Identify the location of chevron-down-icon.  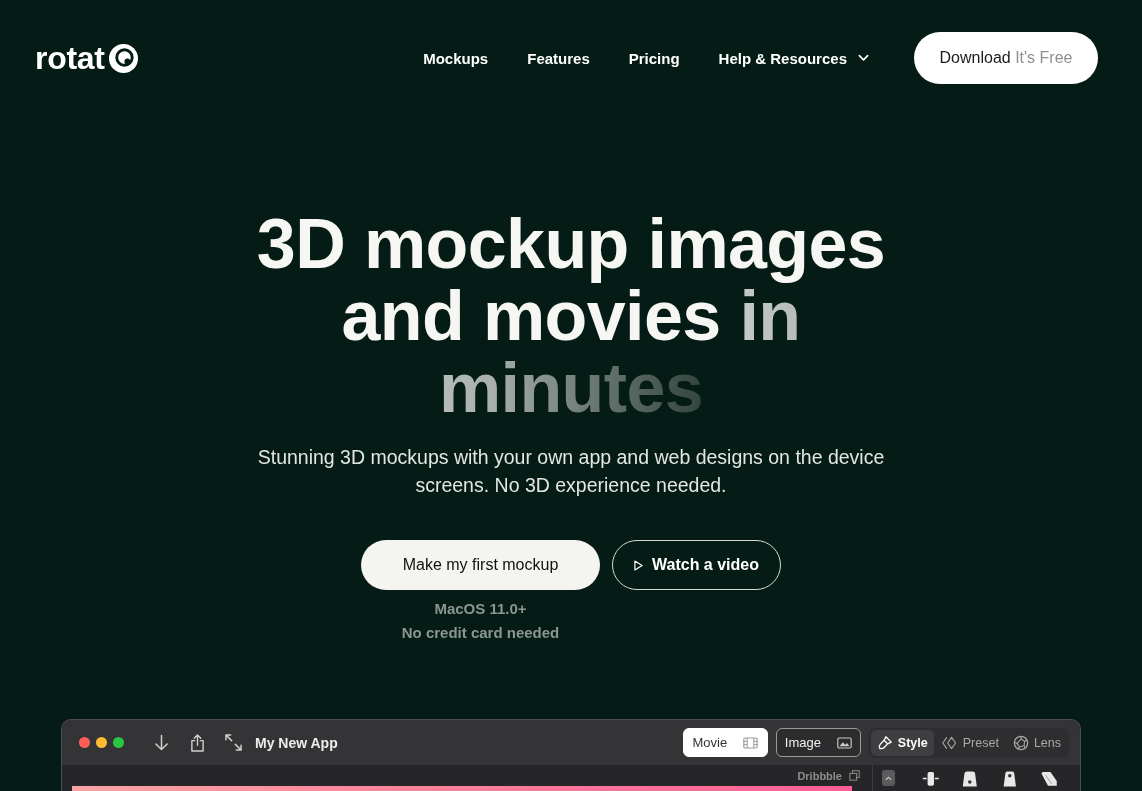
(863, 58).